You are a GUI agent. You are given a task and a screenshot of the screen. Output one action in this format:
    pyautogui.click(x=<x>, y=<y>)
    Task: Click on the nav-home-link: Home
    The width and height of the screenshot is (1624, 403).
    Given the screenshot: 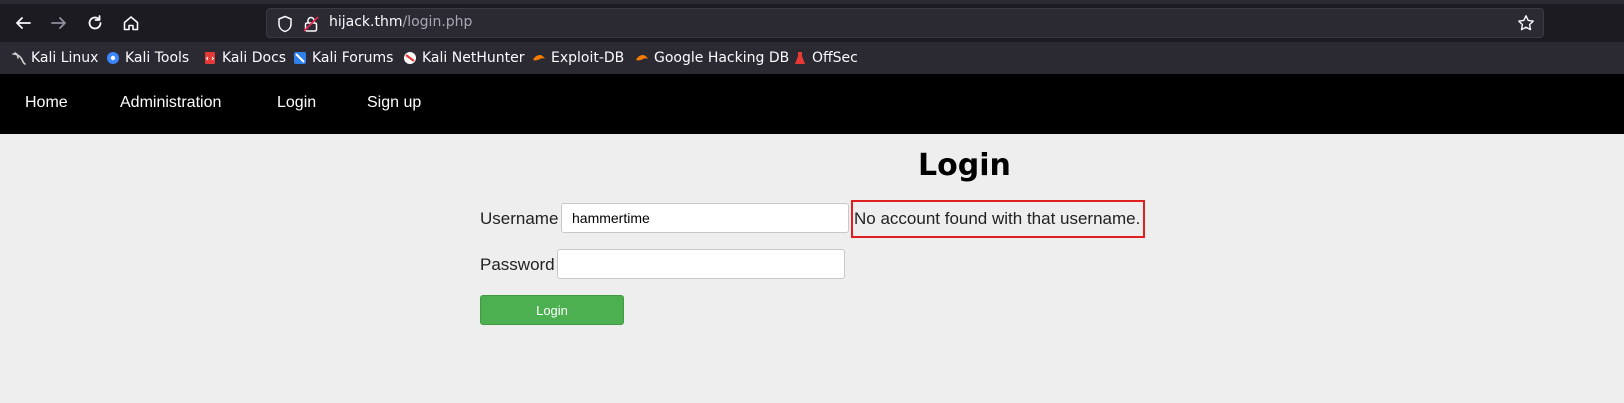 What is the action you would take?
    pyautogui.click(x=46, y=103)
    